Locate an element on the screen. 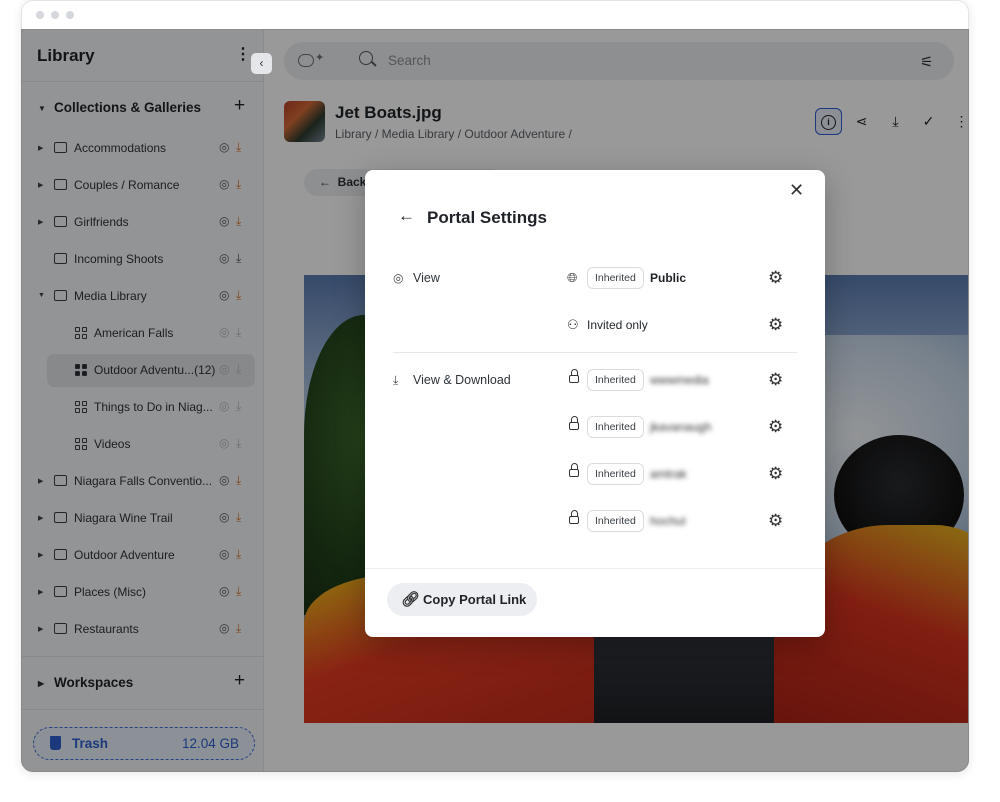 The height and width of the screenshot is (802, 1000). download-icon: ⤓ is located at coordinates (396, 380).